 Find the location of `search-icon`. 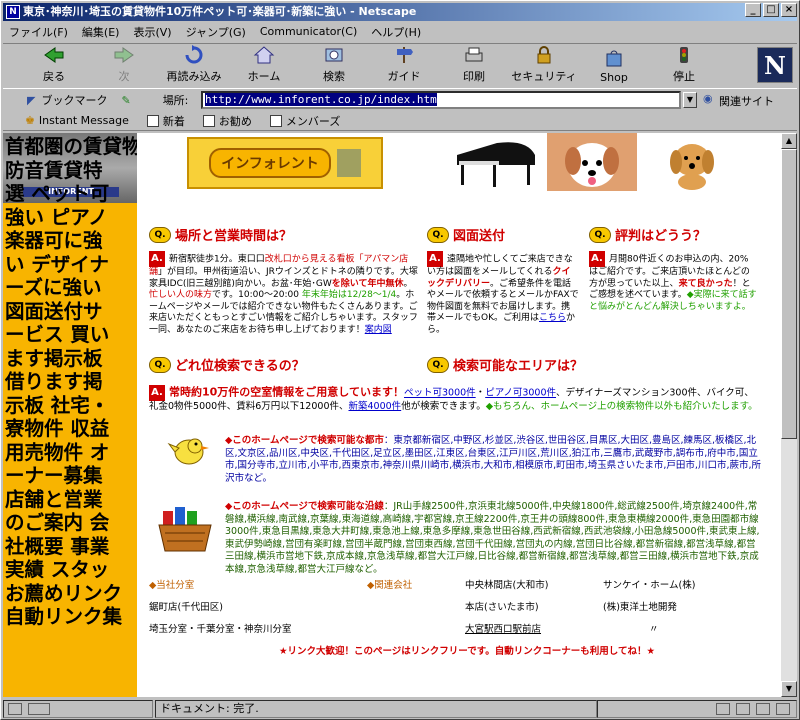

search-icon is located at coordinates (334, 55).